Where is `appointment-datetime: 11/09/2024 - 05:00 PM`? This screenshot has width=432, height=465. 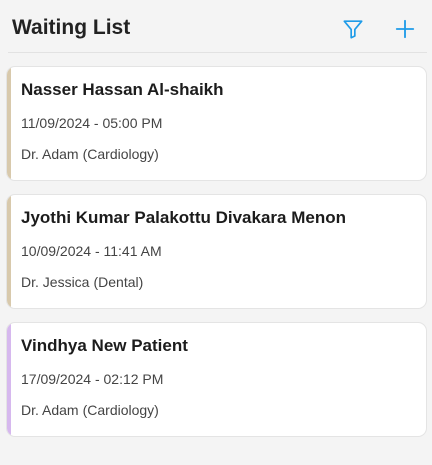 appointment-datetime: 11/09/2024 - 05:00 PM is located at coordinates (92, 123).